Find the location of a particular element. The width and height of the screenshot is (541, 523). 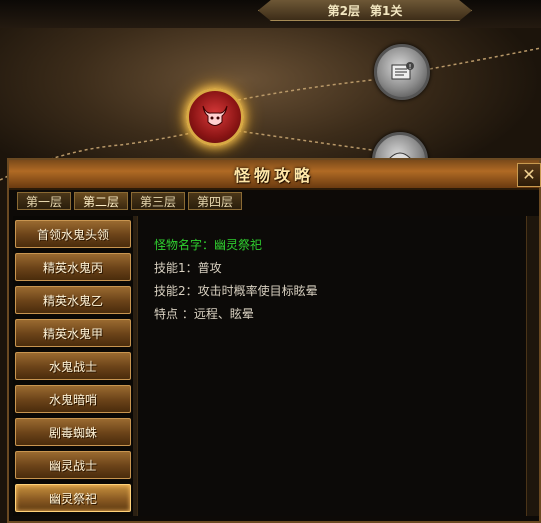

floor-tabs: 第一层 第二层 第三层 第四层 is located at coordinates (129, 201).